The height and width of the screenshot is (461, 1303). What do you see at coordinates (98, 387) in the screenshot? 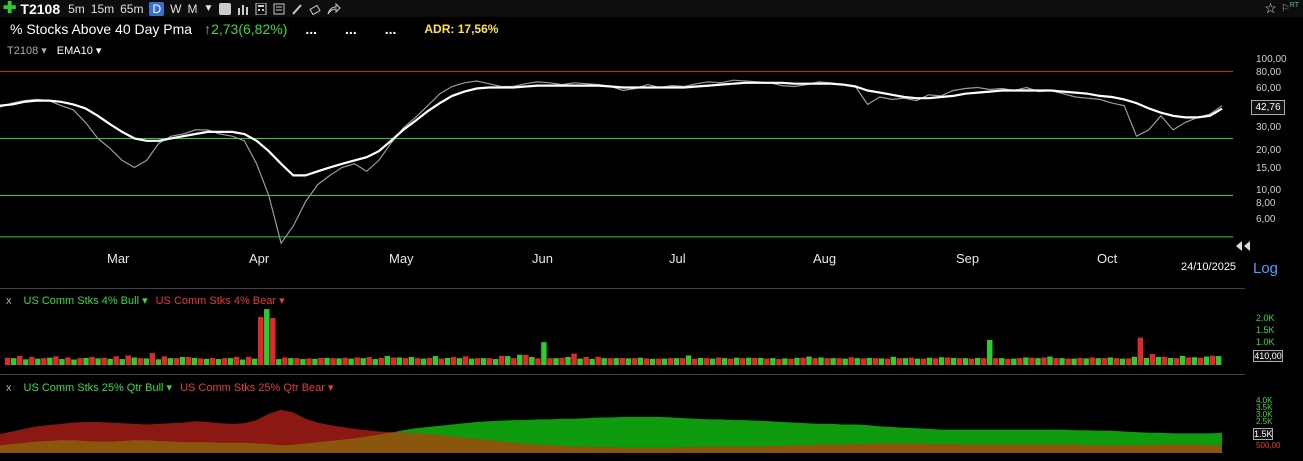
I see `bull-25pct-label: US Comm Stks 25% Qtr Bull ▾` at bounding box center [98, 387].